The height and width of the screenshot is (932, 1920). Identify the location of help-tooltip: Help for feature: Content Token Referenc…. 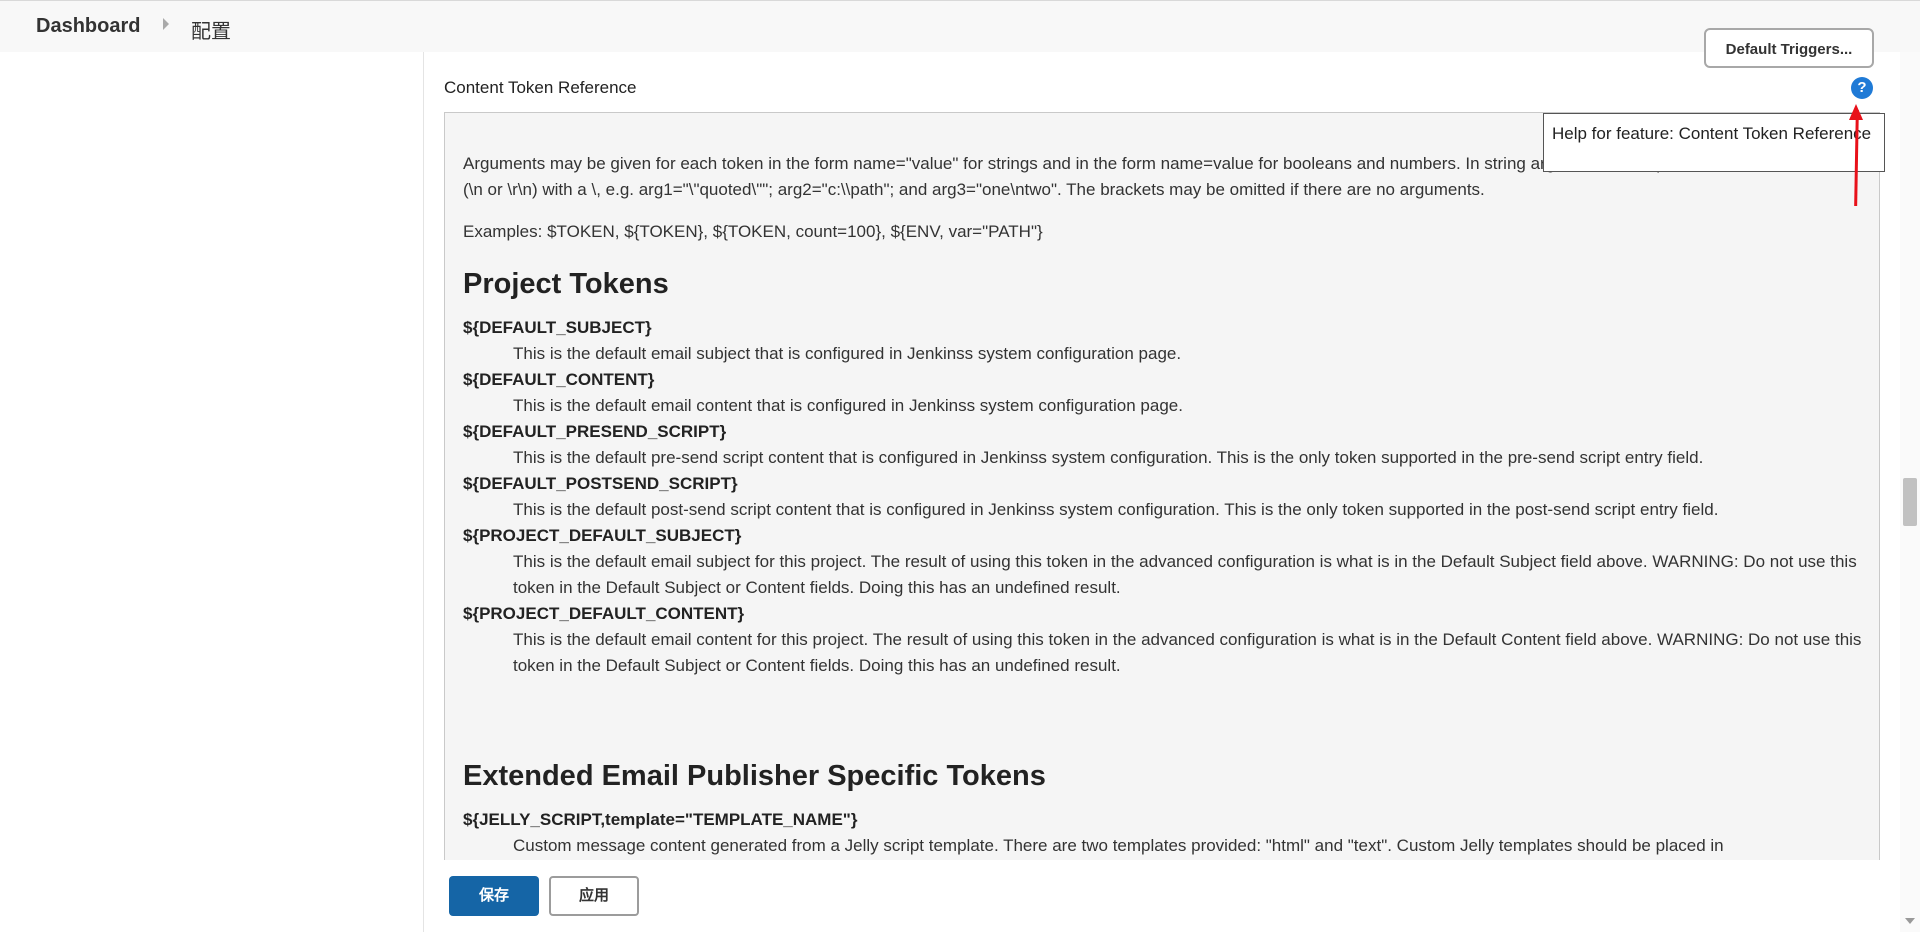
(1714, 142).